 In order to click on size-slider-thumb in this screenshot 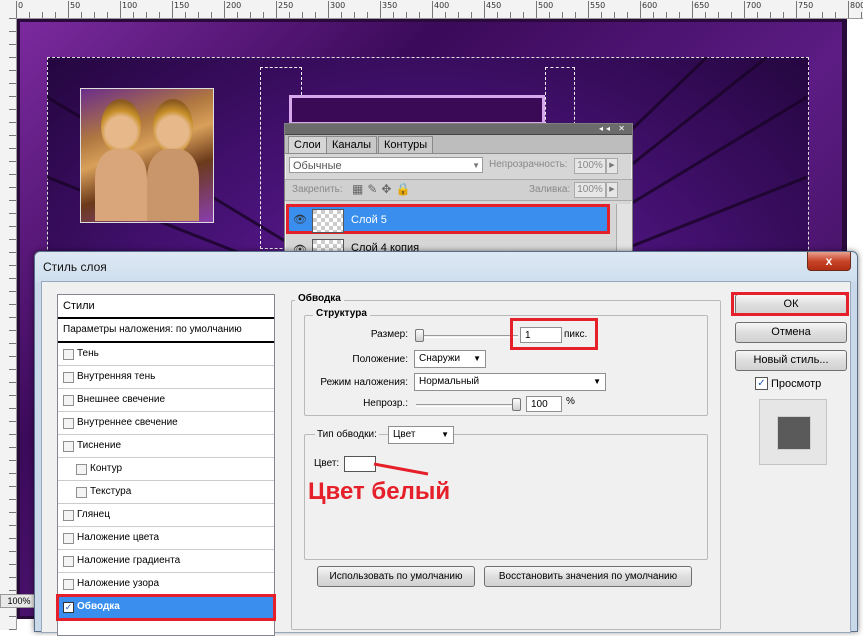, I will do `click(419, 335)`.